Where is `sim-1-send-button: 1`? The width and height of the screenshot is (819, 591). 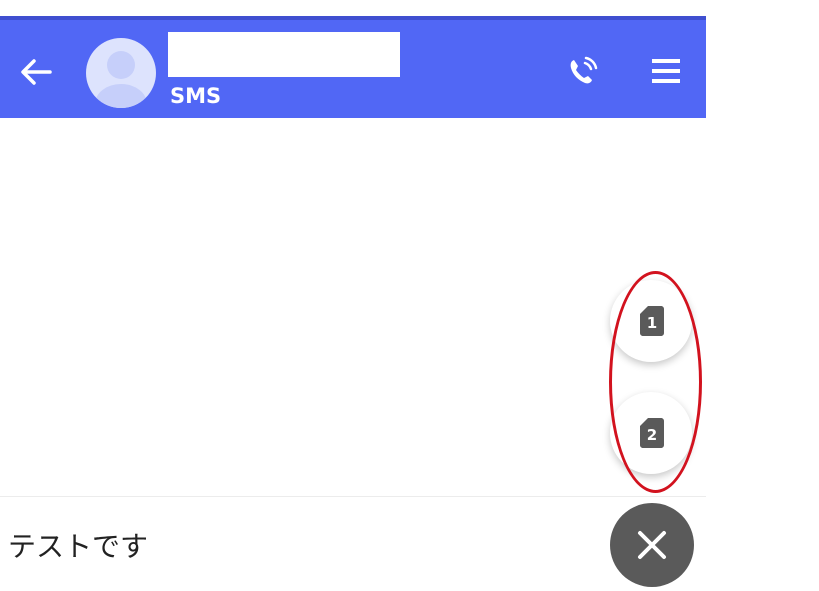 sim-1-send-button: 1 is located at coordinates (651, 321).